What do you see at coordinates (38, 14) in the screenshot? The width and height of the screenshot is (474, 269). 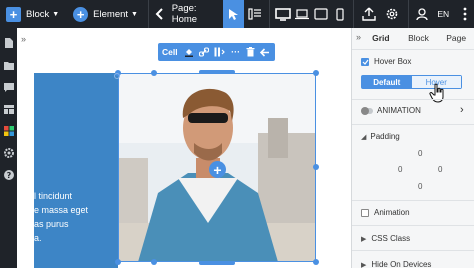 I see `add-block-label: Block` at bounding box center [38, 14].